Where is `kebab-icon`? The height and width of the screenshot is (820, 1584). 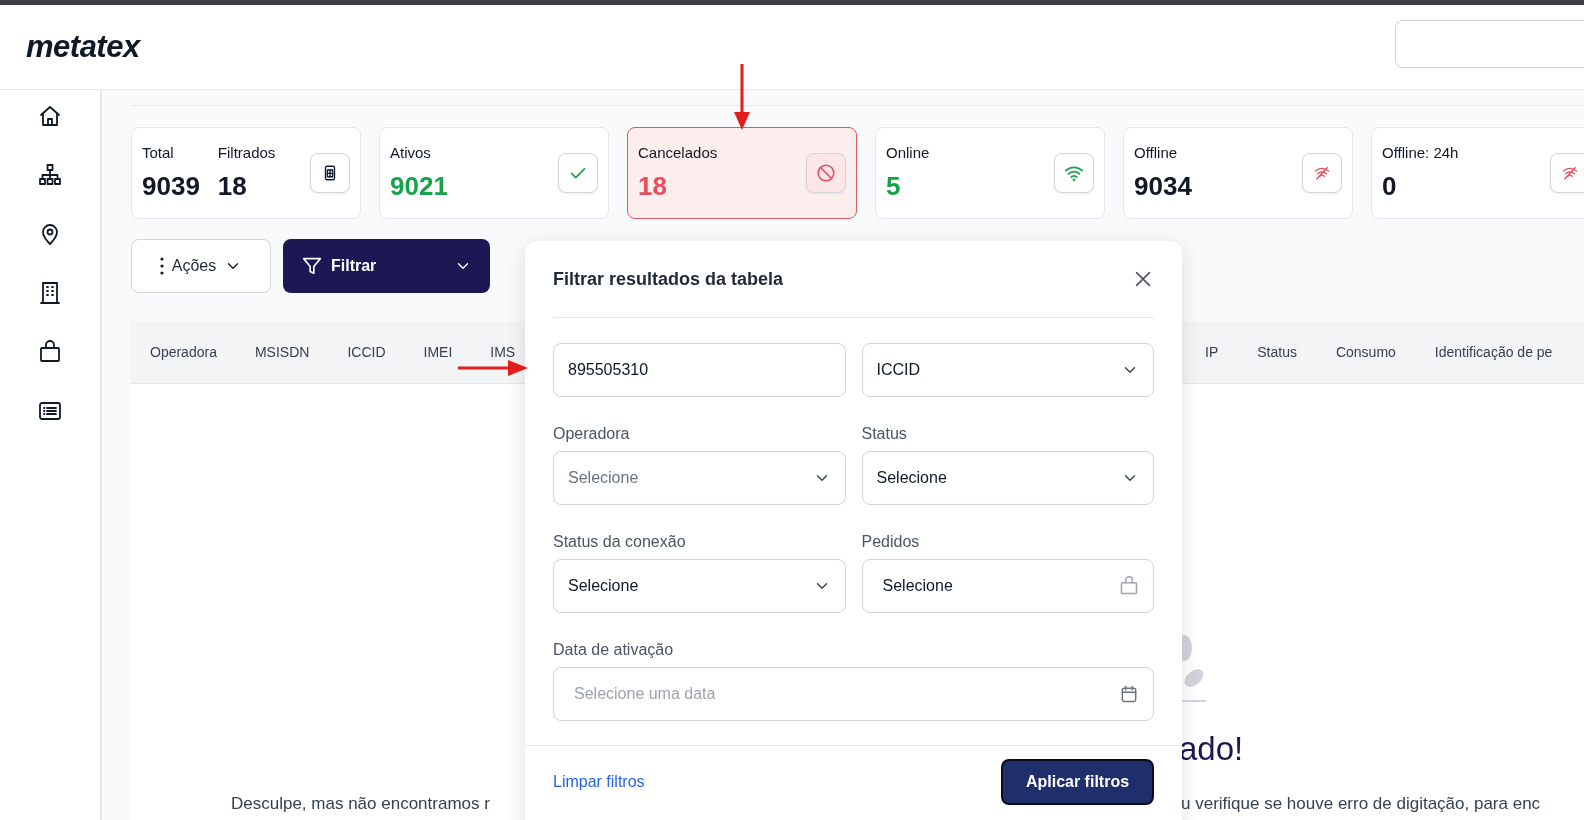
kebab-icon is located at coordinates (161, 266).